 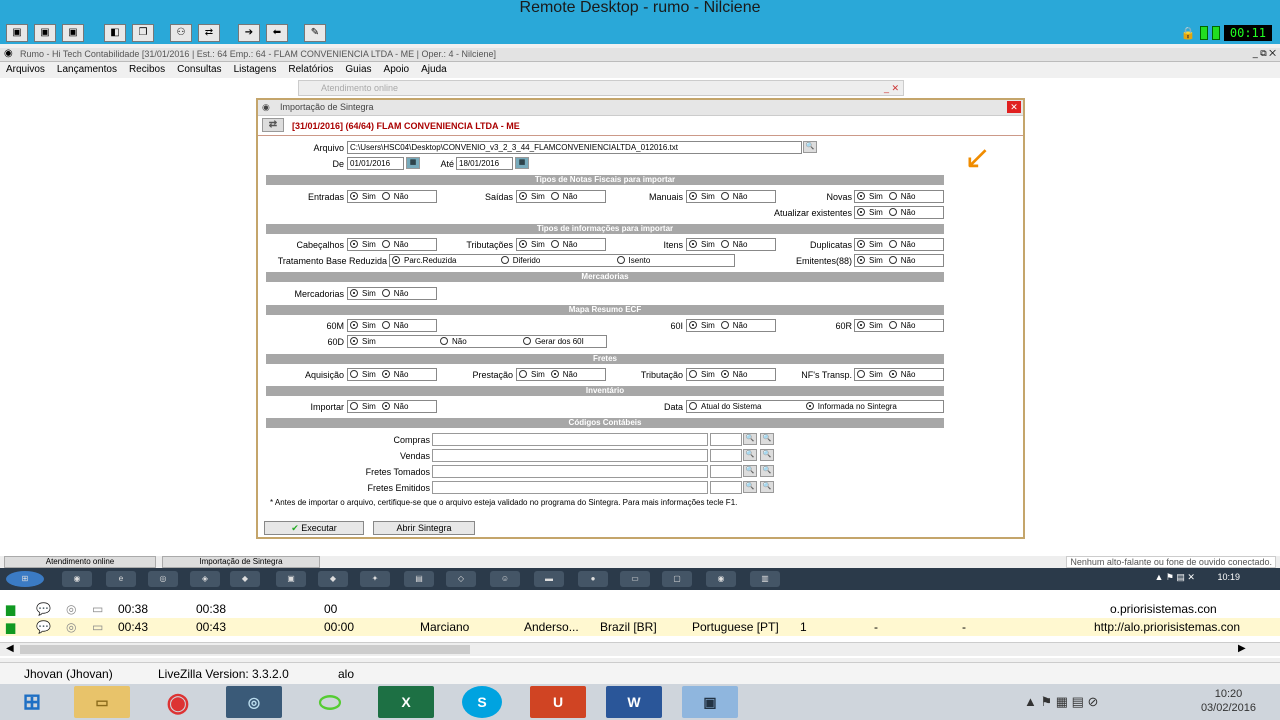 I want to click on menu-guias: Guias, so click(x=358, y=71).